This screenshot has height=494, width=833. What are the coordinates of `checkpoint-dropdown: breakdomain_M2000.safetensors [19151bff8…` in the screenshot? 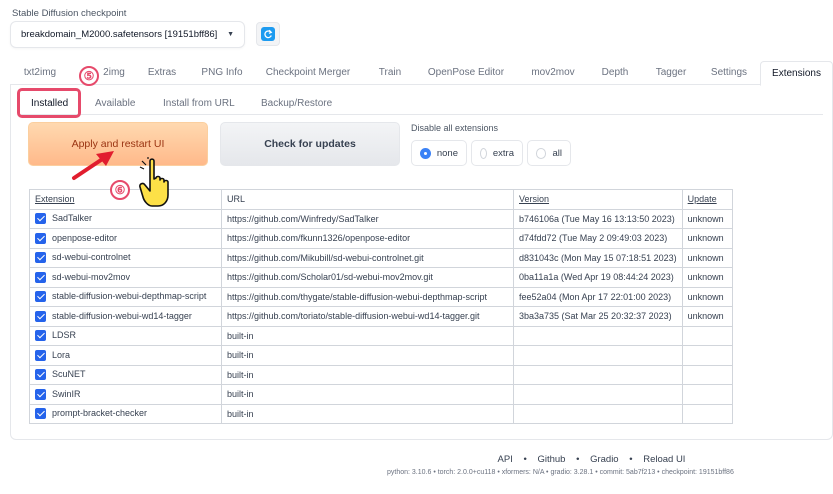 It's located at (127, 34).